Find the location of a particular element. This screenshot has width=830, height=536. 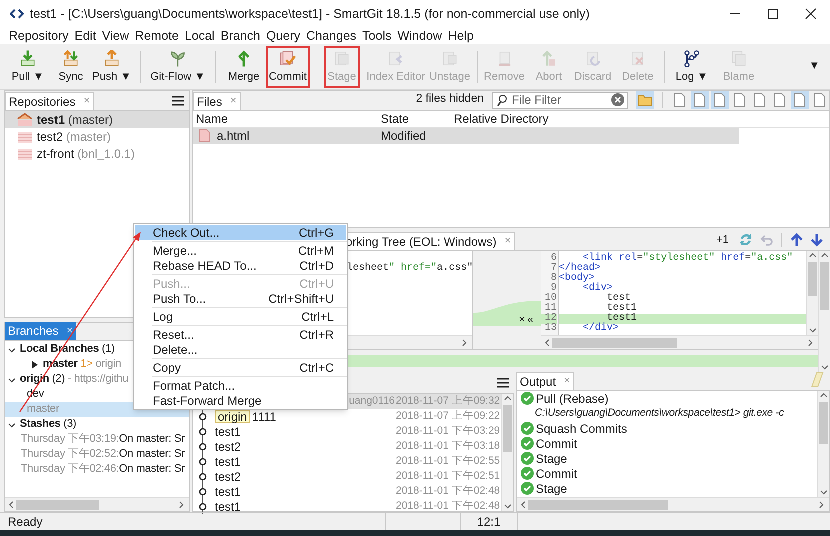

line-number: 10 is located at coordinates (550, 299).